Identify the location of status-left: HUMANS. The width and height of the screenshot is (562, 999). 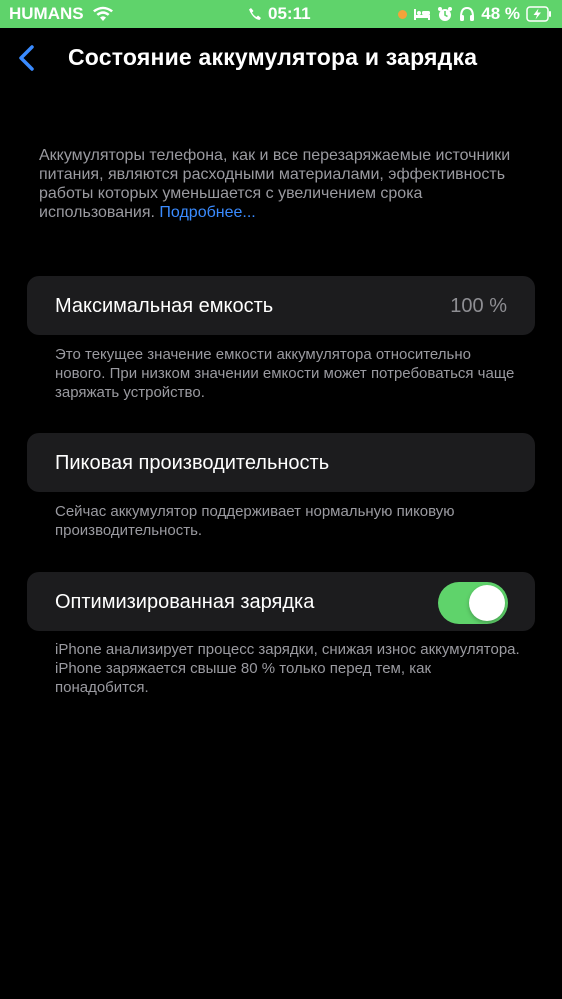
(61, 14).